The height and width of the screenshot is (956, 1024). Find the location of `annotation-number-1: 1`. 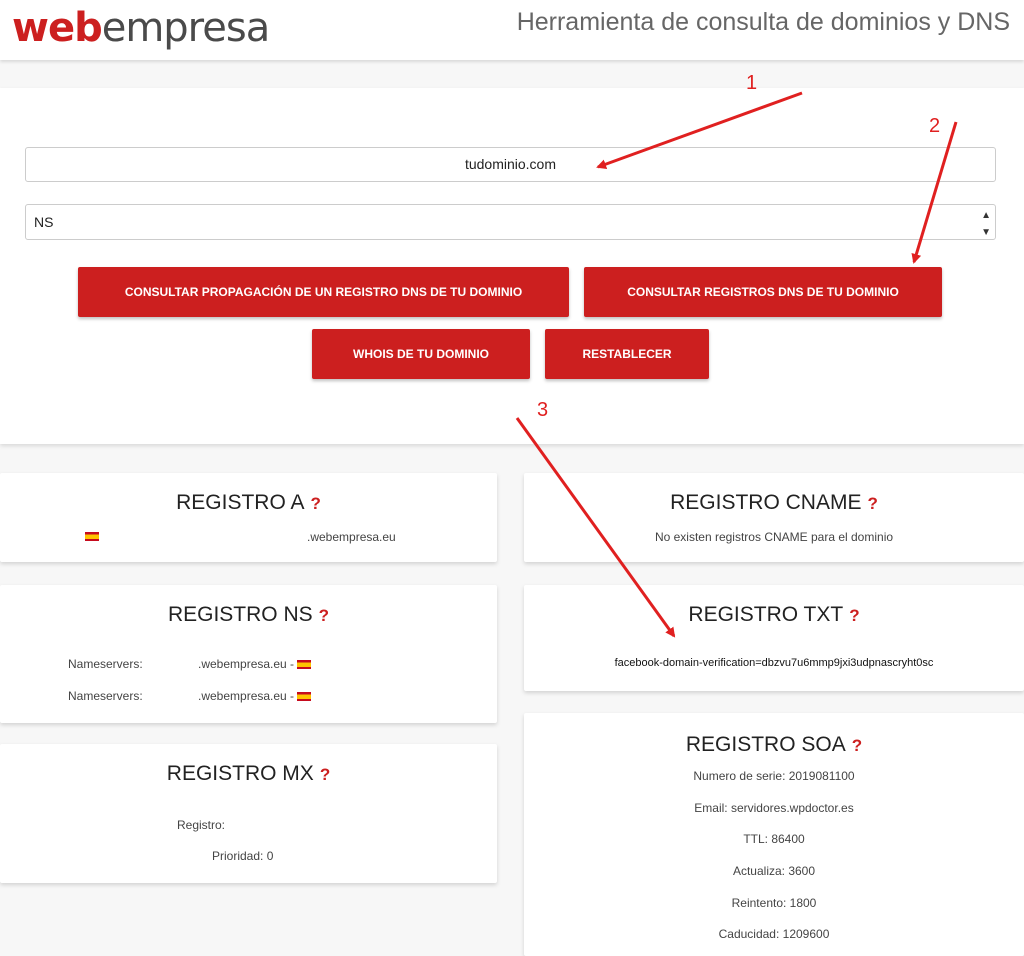

annotation-number-1: 1 is located at coordinates (752, 83).